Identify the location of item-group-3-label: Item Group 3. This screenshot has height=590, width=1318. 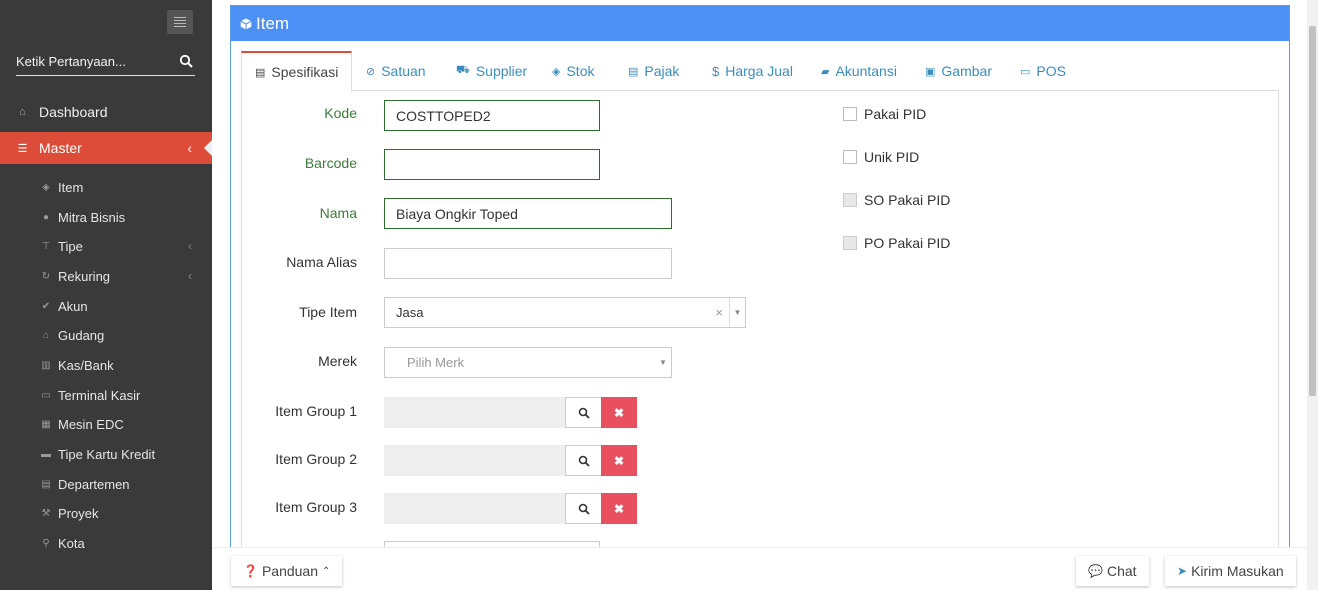
(316, 507).